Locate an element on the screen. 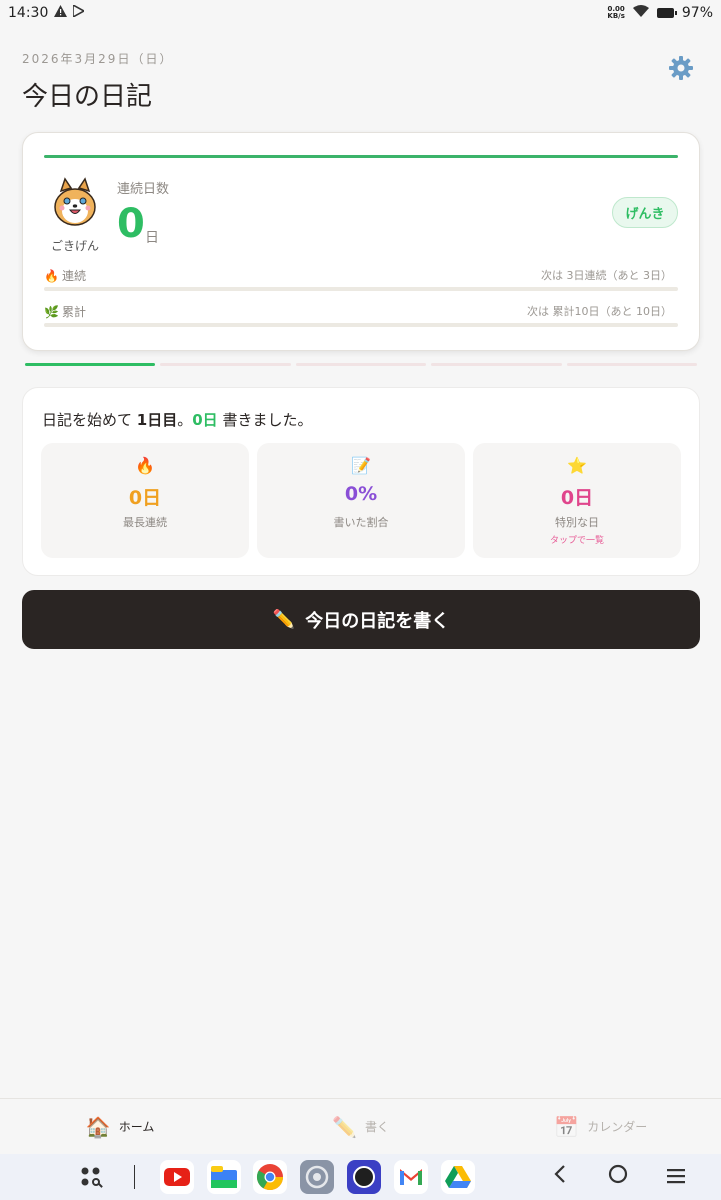 This screenshot has width=721, height=1200. nav-calendar-label: カレンダー is located at coordinates (617, 1127).